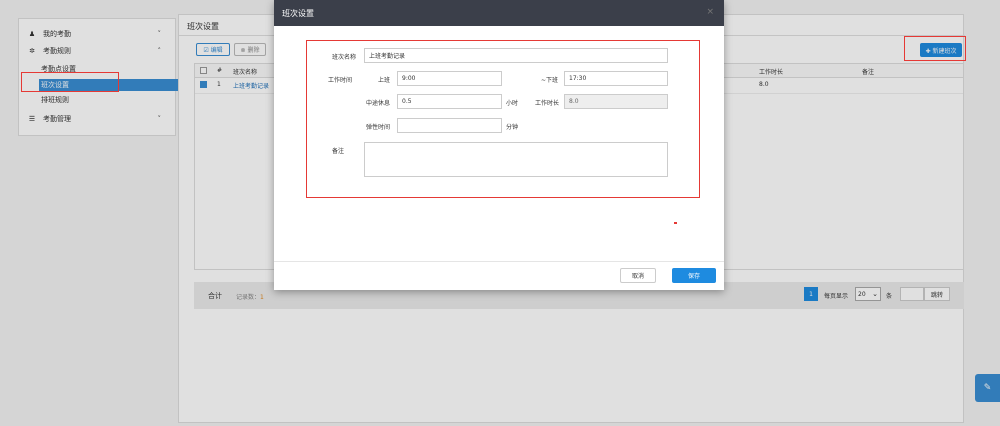 The height and width of the screenshot is (426, 1000). What do you see at coordinates (710, 12) in the screenshot?
I see `close-icon: ×` at bounding box center [710, 12].